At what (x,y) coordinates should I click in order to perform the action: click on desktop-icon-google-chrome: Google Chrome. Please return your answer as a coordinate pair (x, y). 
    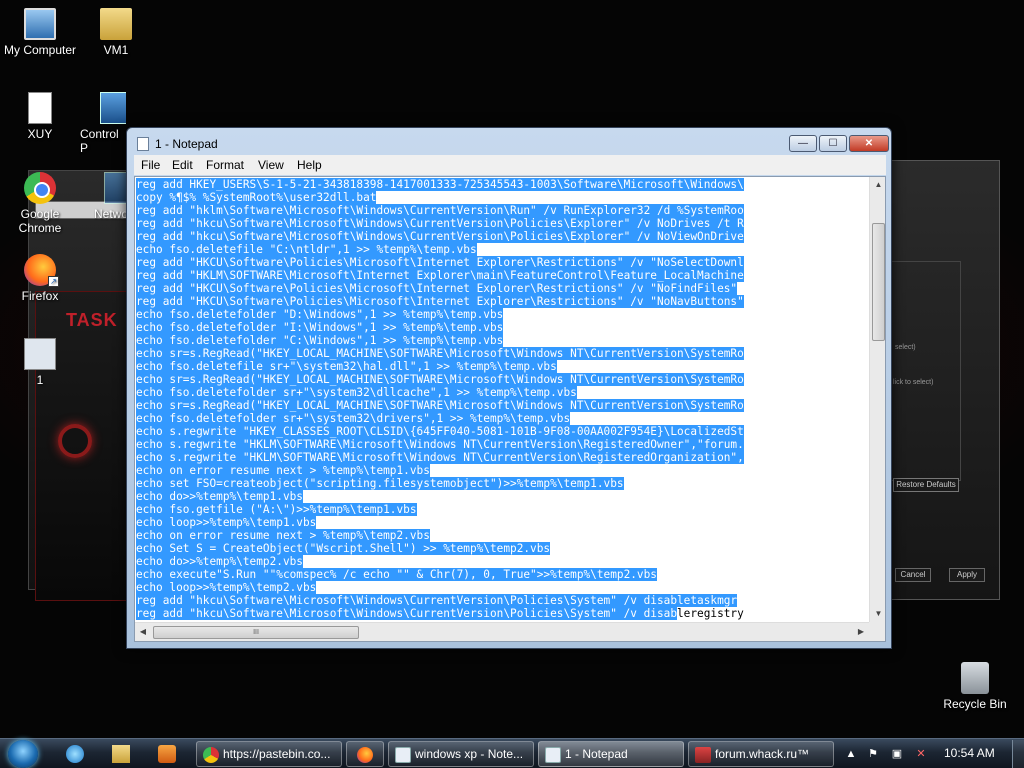
    Looking at the image, I should click on (40, 203).